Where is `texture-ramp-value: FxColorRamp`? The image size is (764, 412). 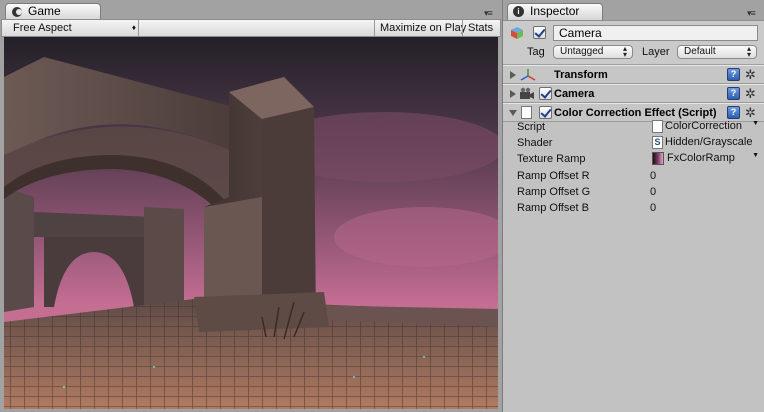
texture-ramp-value: FxColorRamp is located at coordinates (701, 158).